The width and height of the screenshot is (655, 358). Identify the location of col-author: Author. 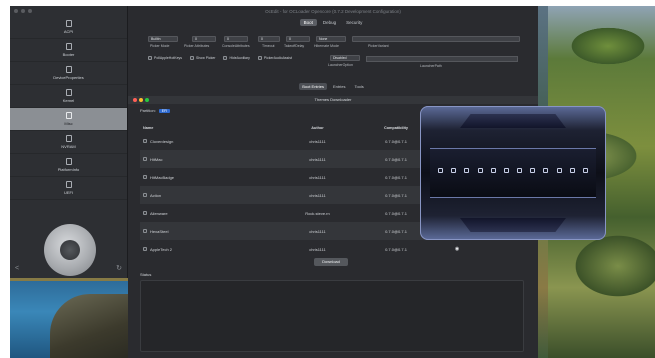
(317, 128).